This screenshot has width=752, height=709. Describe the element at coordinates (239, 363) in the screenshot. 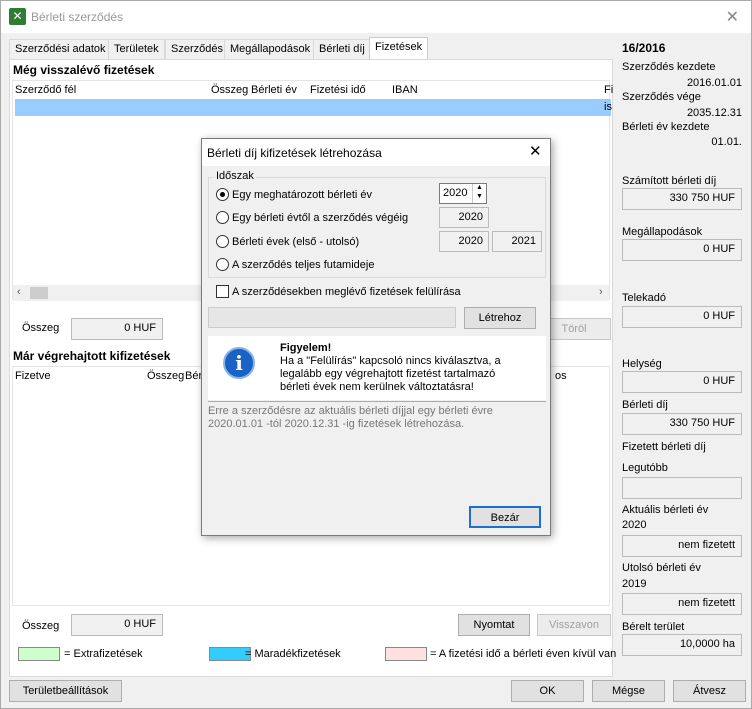

I see `info-icon: i` at that location.